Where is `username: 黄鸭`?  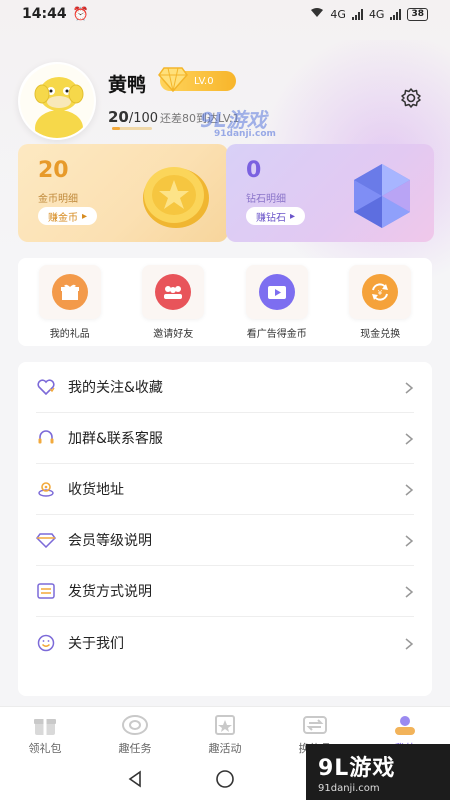
username: 黄鸭 is located at coordinates (127, 85).